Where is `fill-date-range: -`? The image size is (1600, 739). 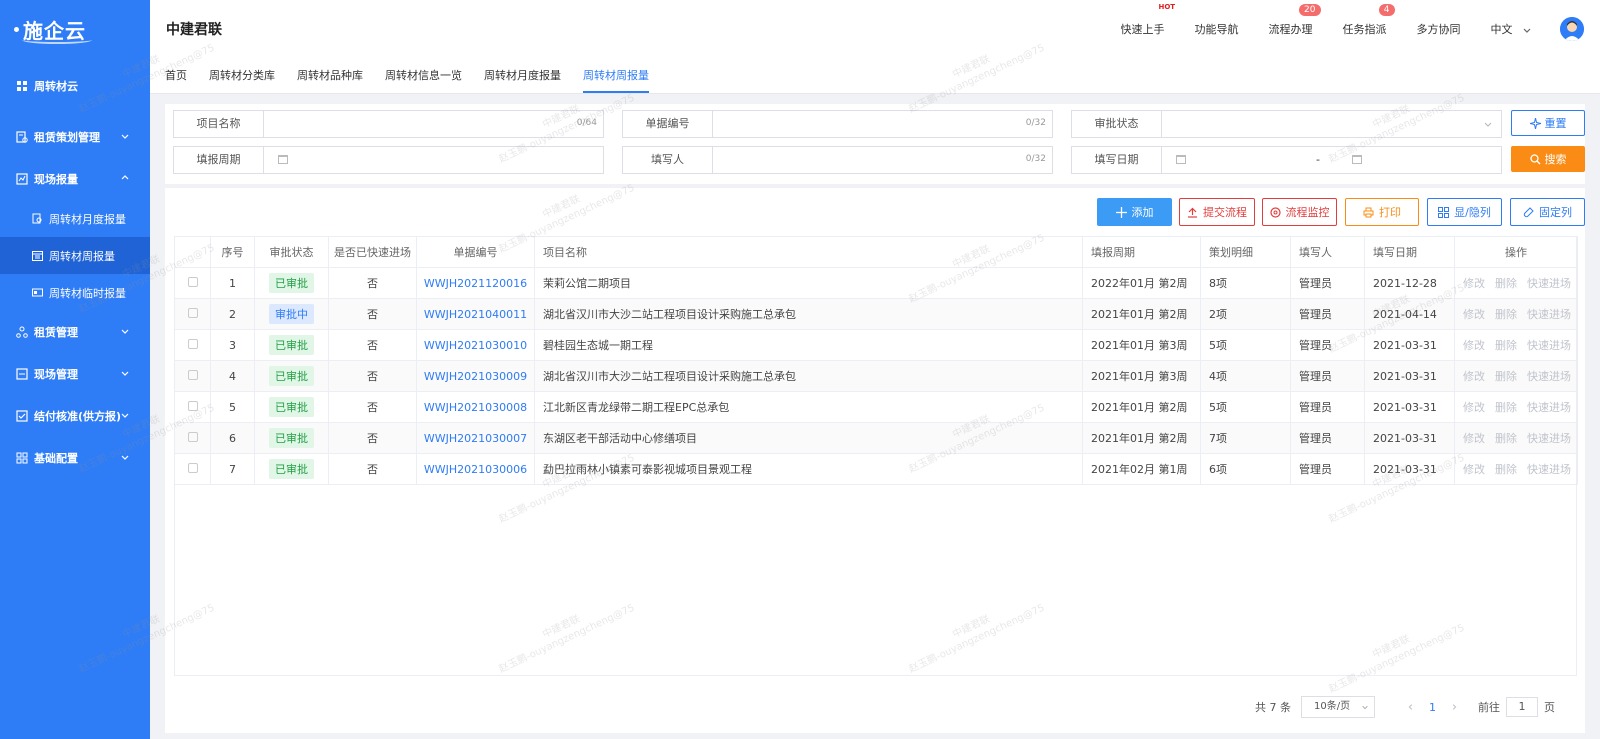
fill-date-range: - is located at coordinates (1331, 160).